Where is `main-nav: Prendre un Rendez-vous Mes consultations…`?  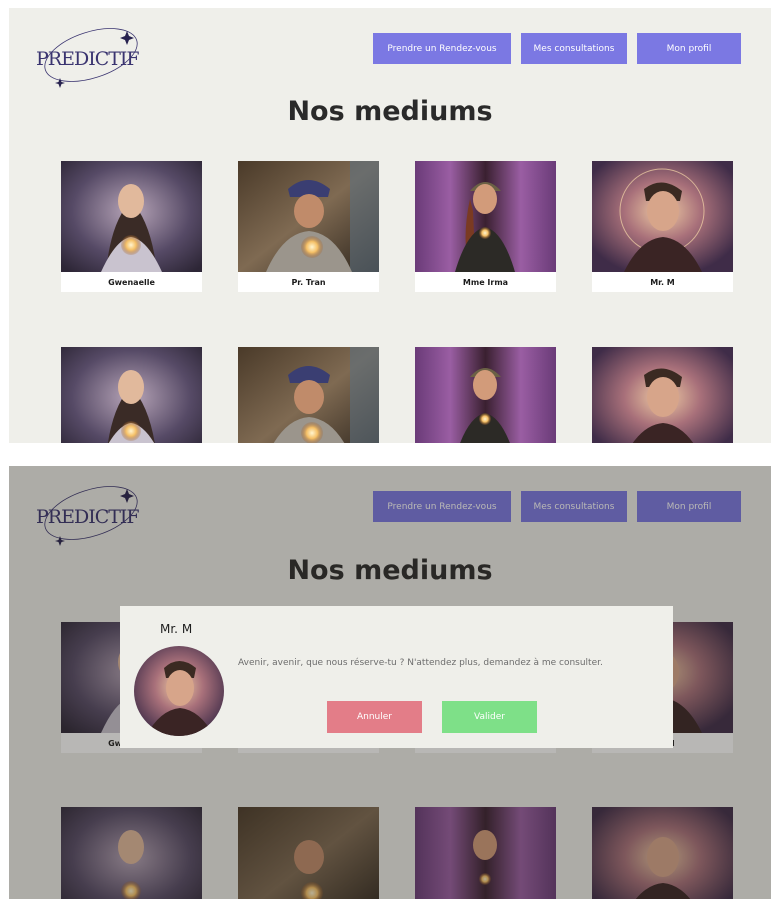 main-nav: Prendre un Rendez-vous Mes consultations… is located at coordinates (557, 48).